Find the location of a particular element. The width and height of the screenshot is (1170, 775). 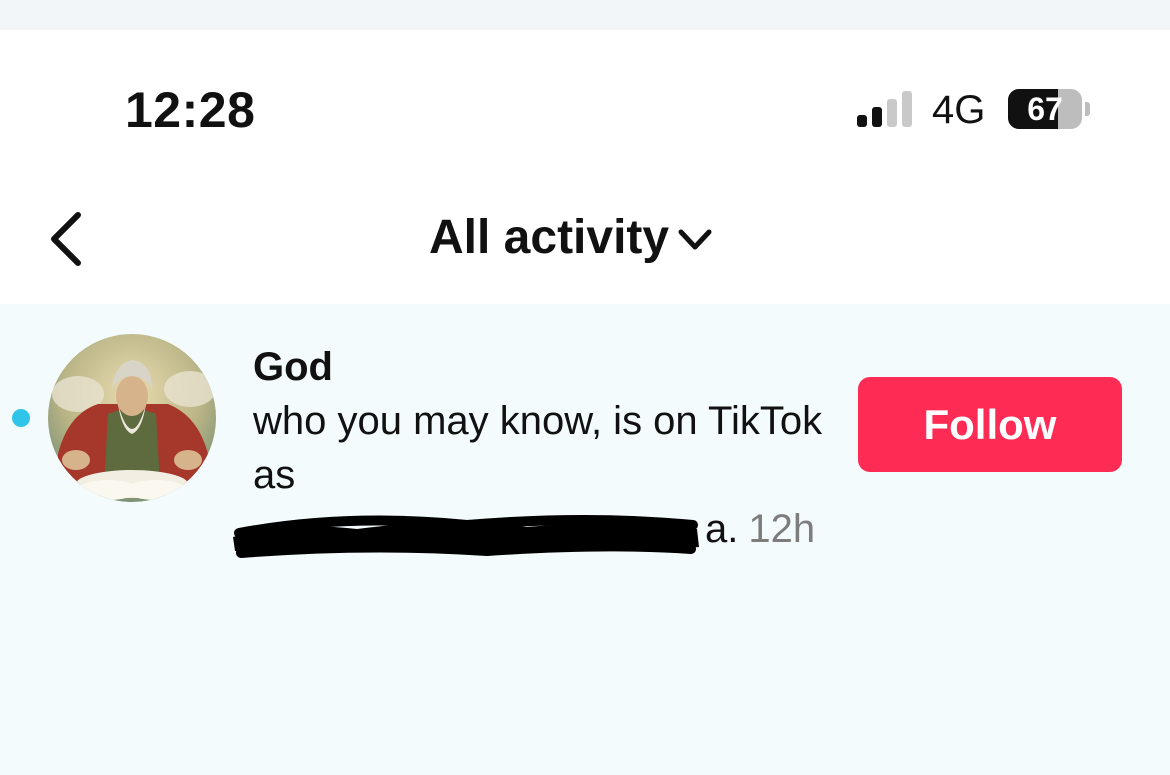

page-title: All activity is located at coordinates (549, 237).